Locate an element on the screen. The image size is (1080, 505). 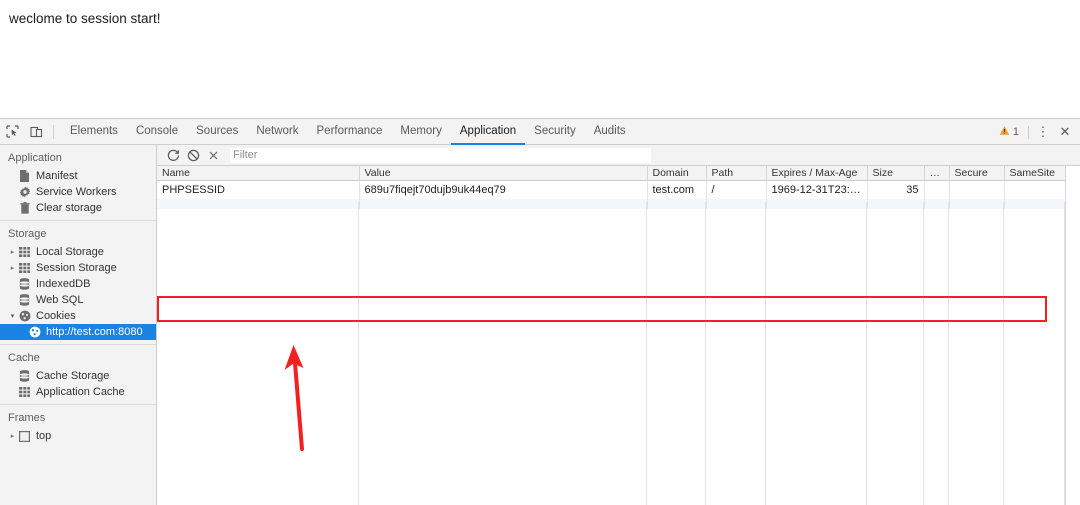
tab-label: Application is located at coordinates (488, 131).